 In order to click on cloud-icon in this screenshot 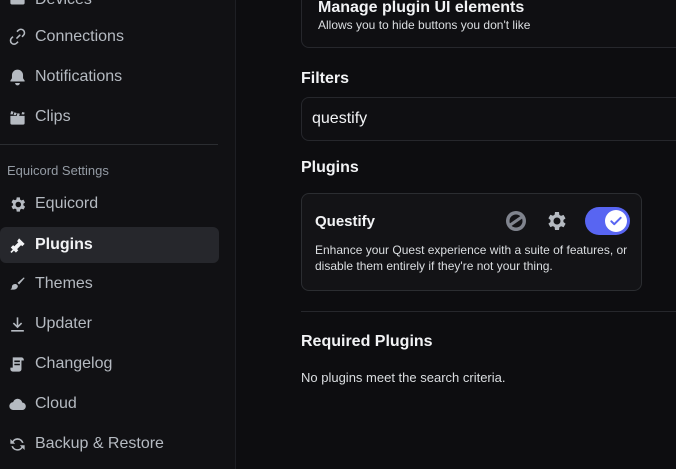, I will do `click(17, 404)`.